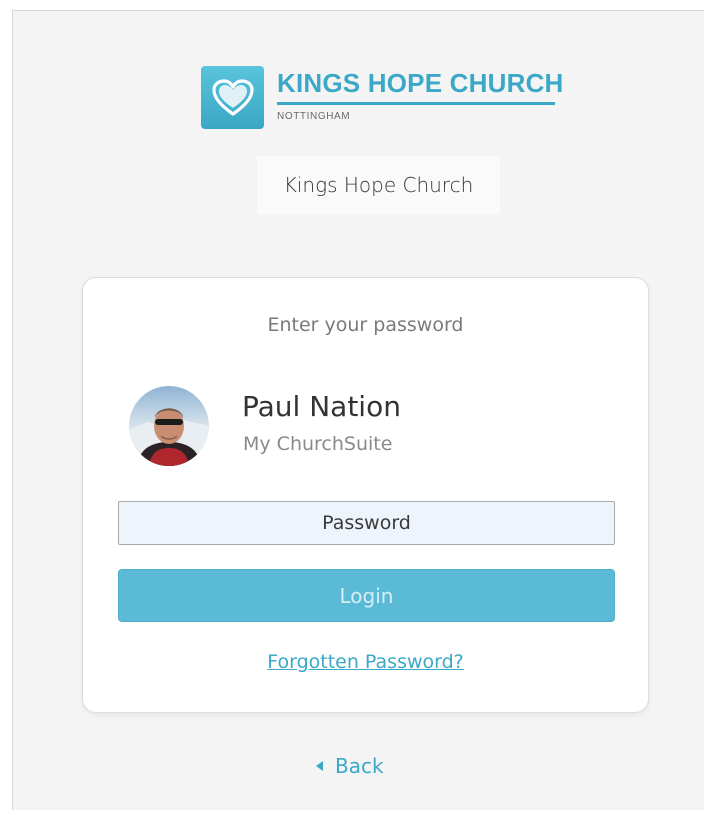 Image resolution: width=704 pixels, height=815 pixels. I want to click on forgotten-password-link: Forgotten Password?, so click(365, 662).